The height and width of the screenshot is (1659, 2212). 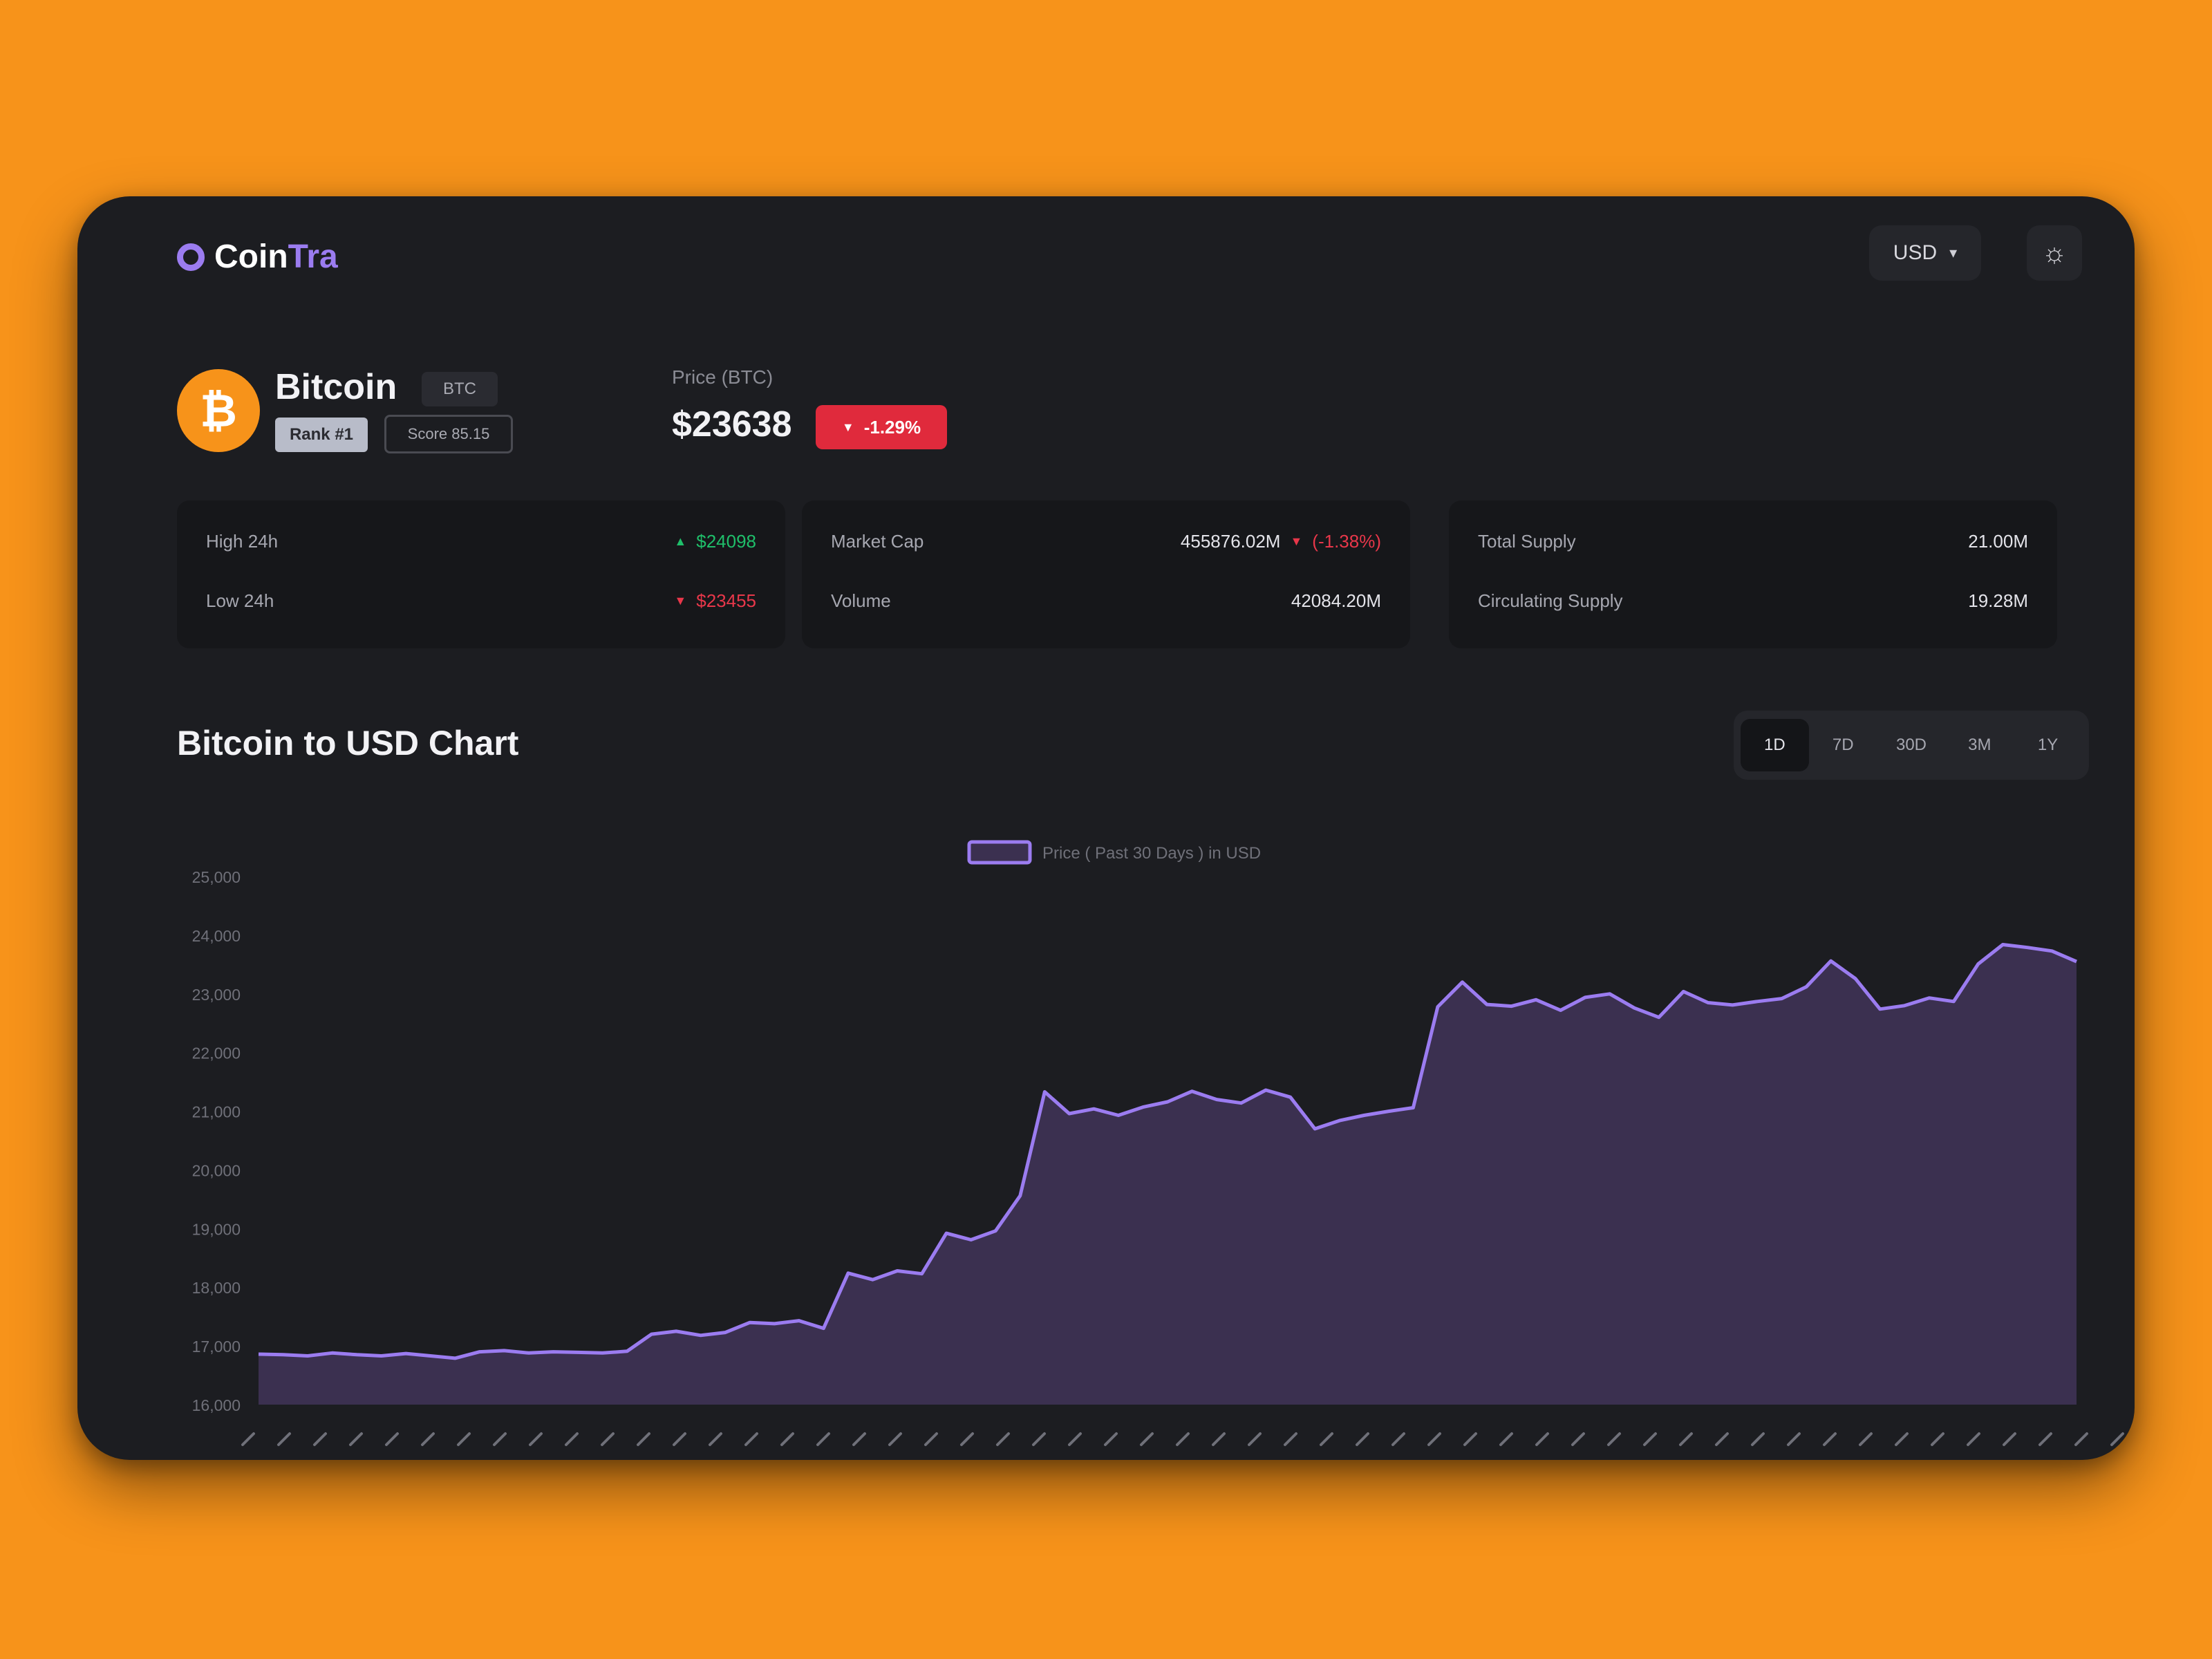 I want to click on y-tick-label: 22,000, so click(x=216, y=1053).